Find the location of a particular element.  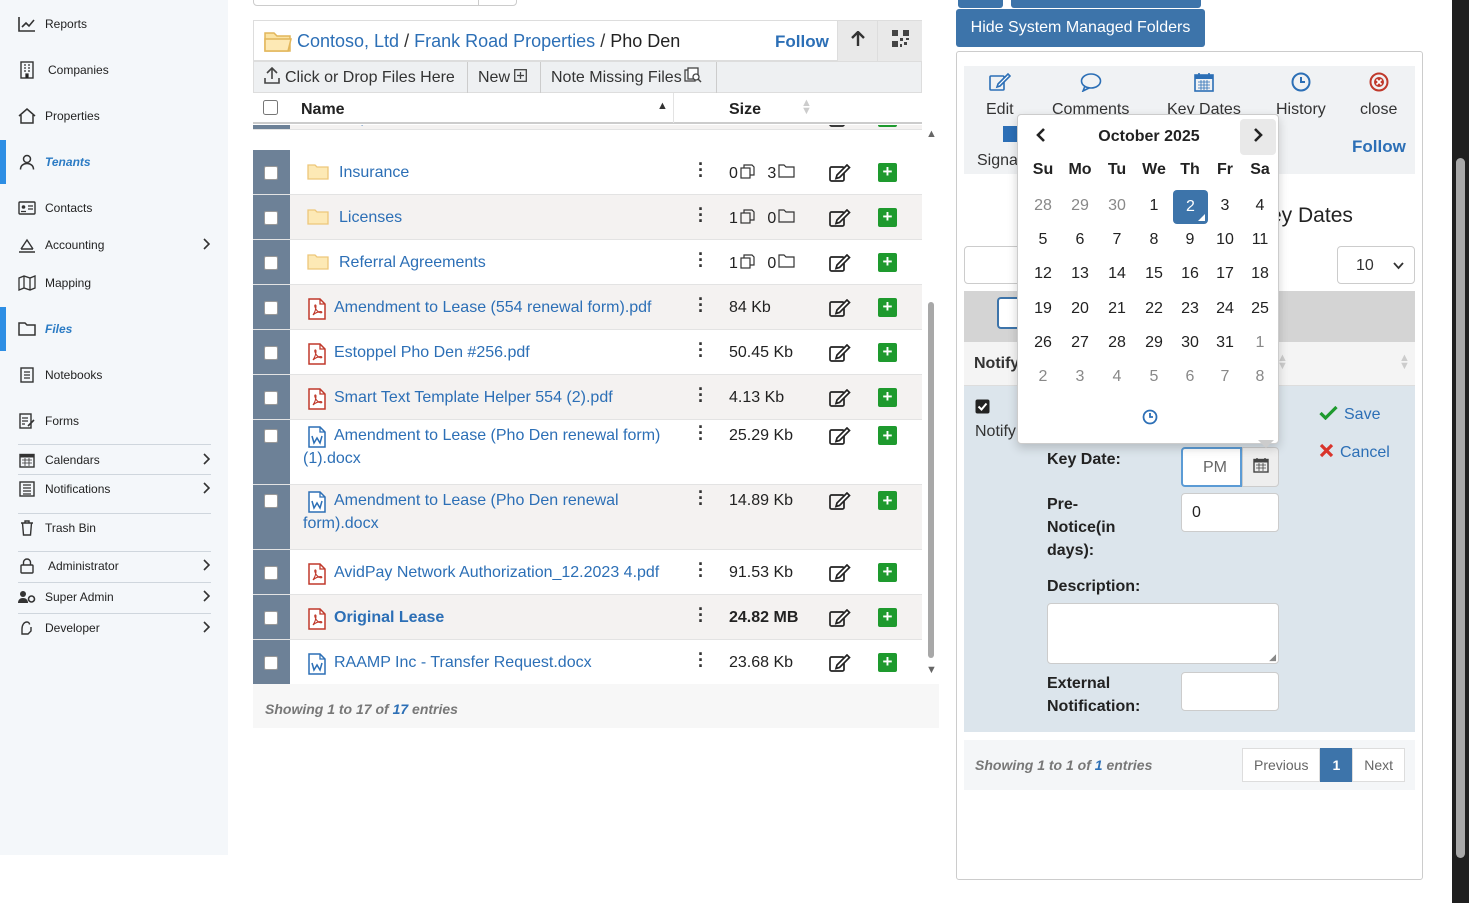

datepicker-day: 22 is located at coordinates (1154, 309).